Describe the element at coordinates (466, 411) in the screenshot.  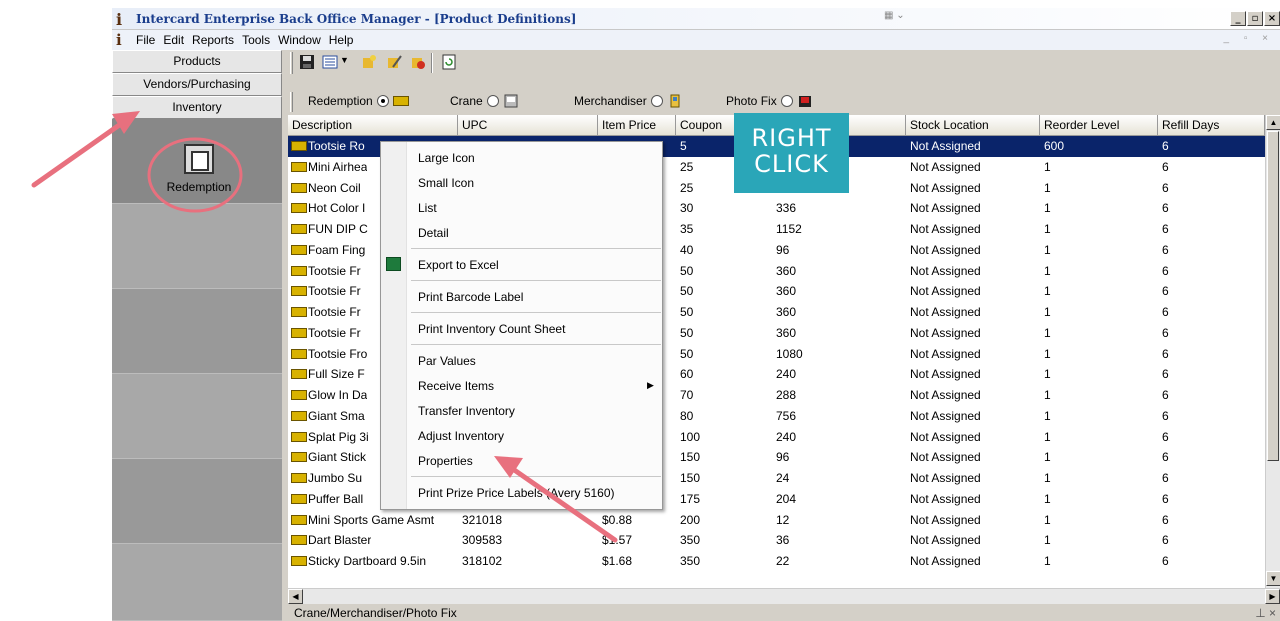
I see `menu-item-transfer-inventory: Transfer Inventory` at that location.